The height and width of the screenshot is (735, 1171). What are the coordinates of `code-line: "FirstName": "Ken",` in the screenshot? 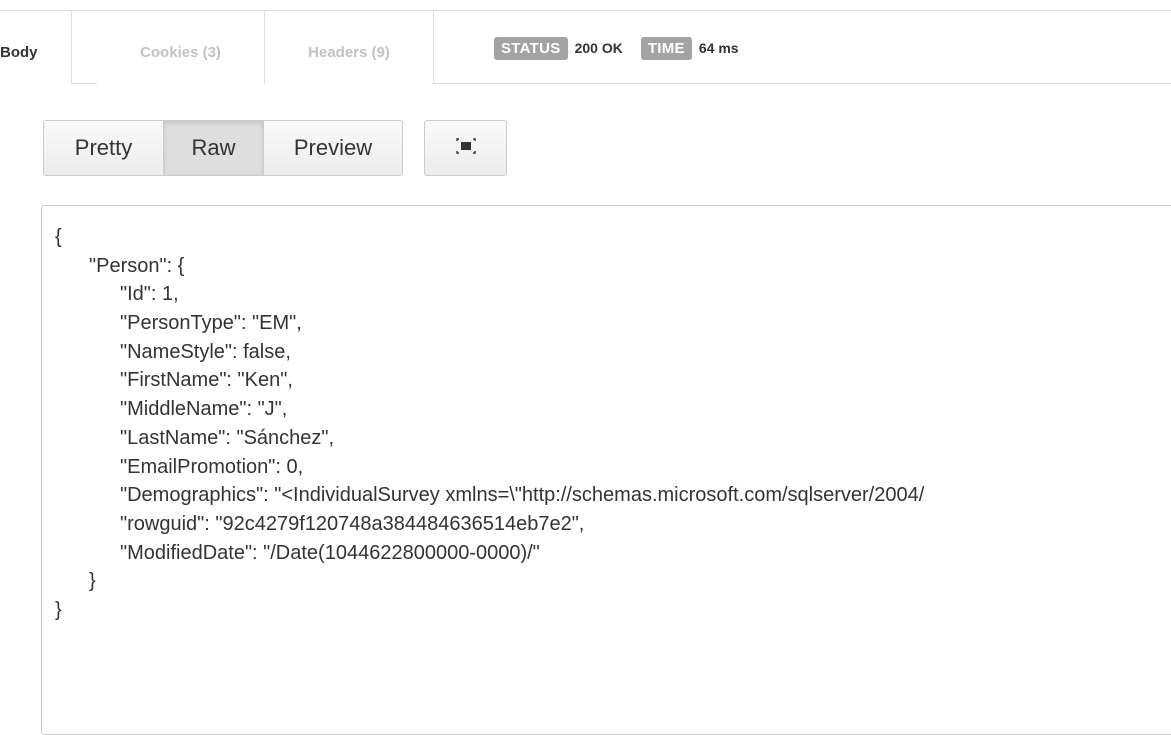 It's located at (206, 380).